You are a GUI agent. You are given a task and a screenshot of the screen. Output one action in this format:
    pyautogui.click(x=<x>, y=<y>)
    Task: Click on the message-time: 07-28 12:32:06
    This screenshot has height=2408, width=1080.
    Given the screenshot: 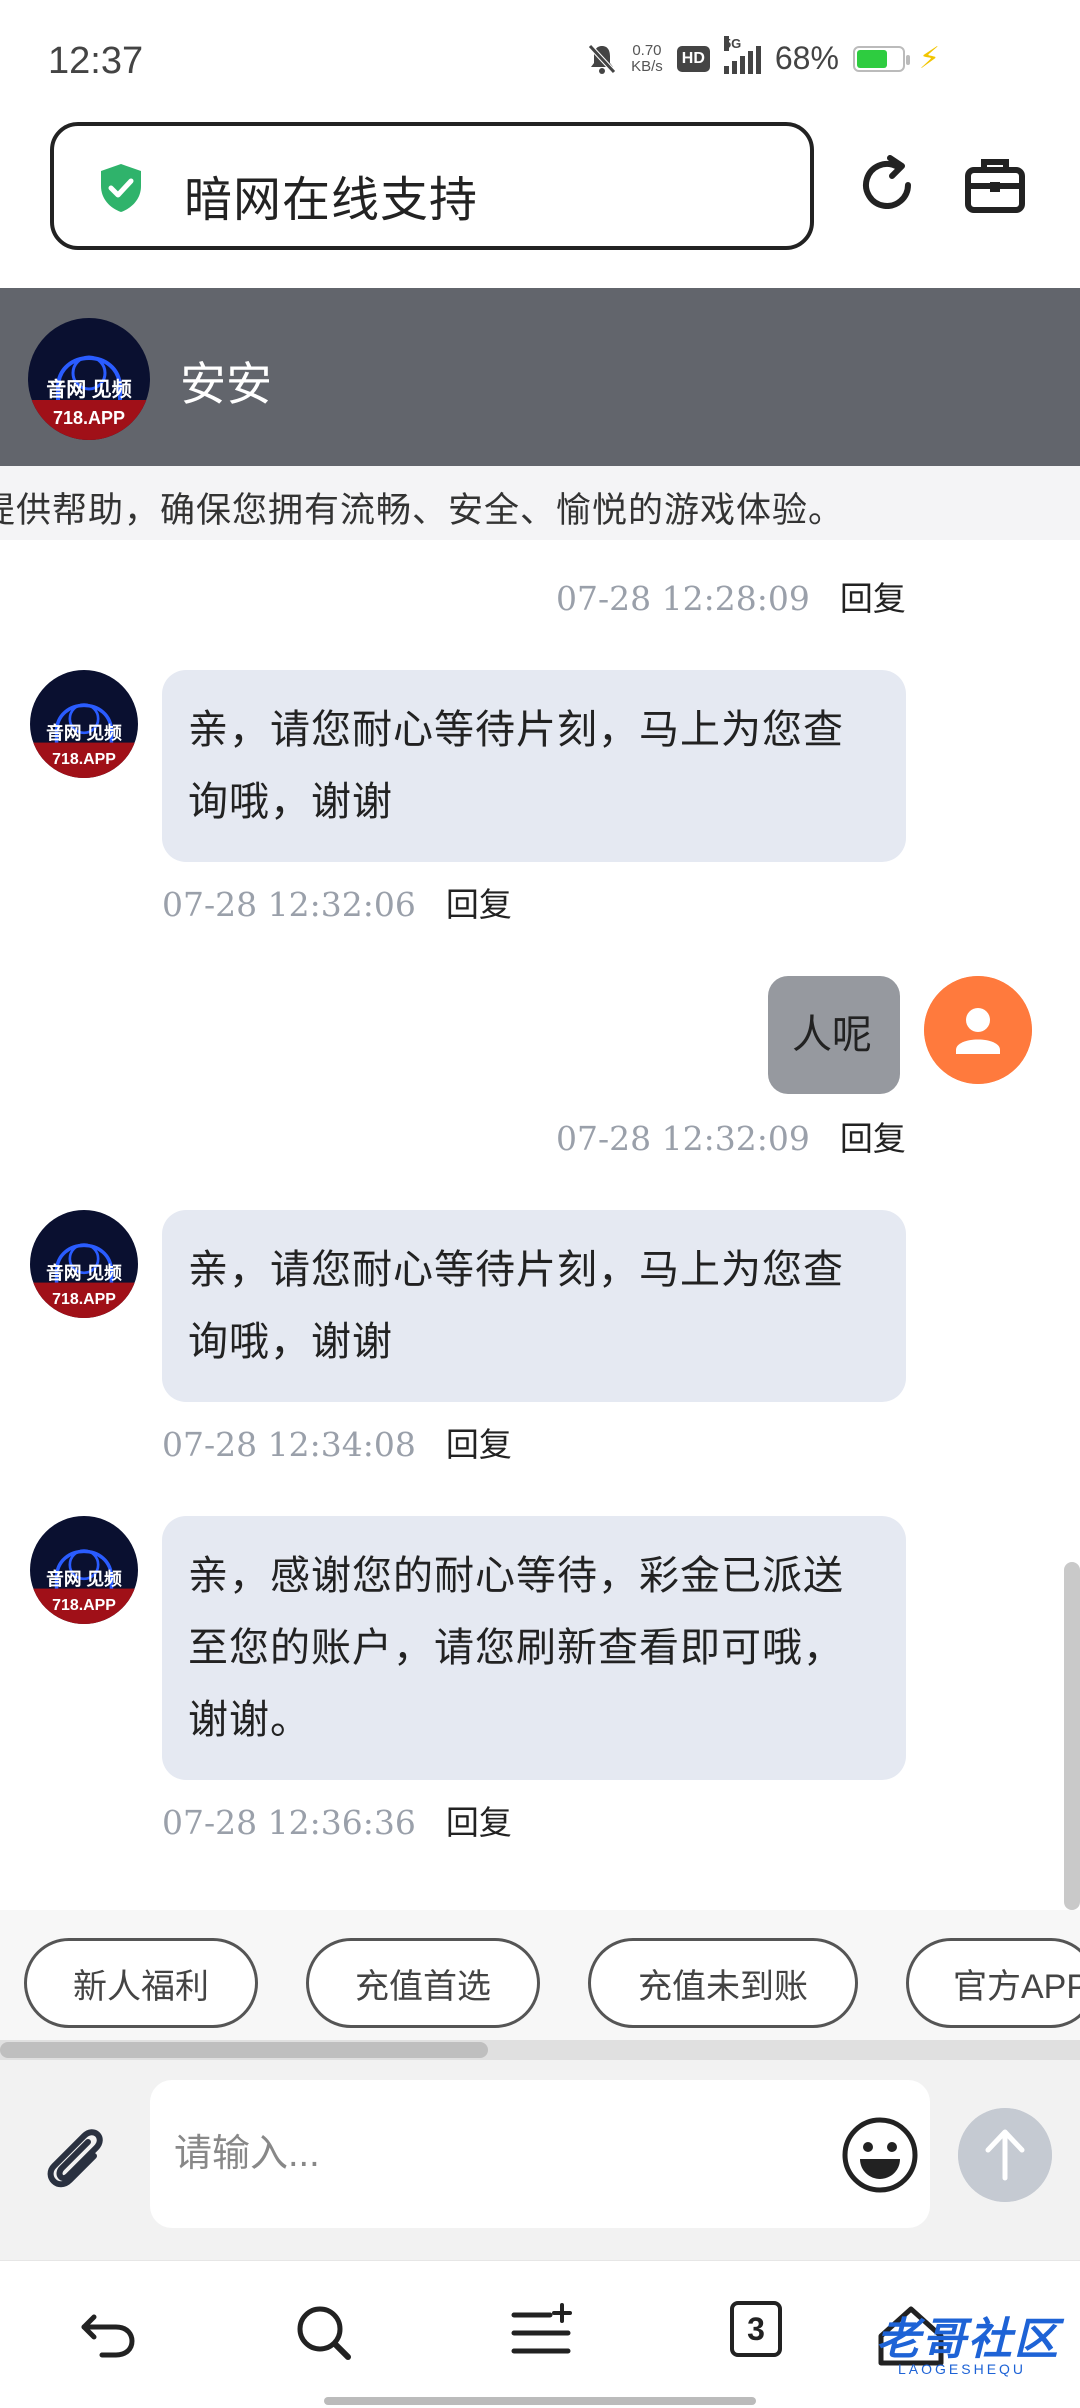 What is the action you would take?
    pyautogui.click(x=289, y=904)
    